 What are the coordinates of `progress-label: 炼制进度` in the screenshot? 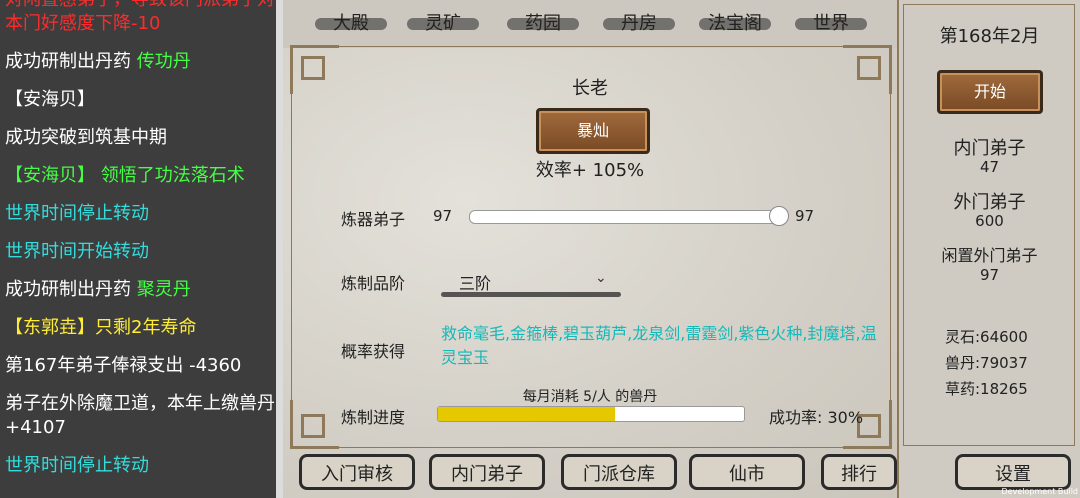 It's located at (373, 417).